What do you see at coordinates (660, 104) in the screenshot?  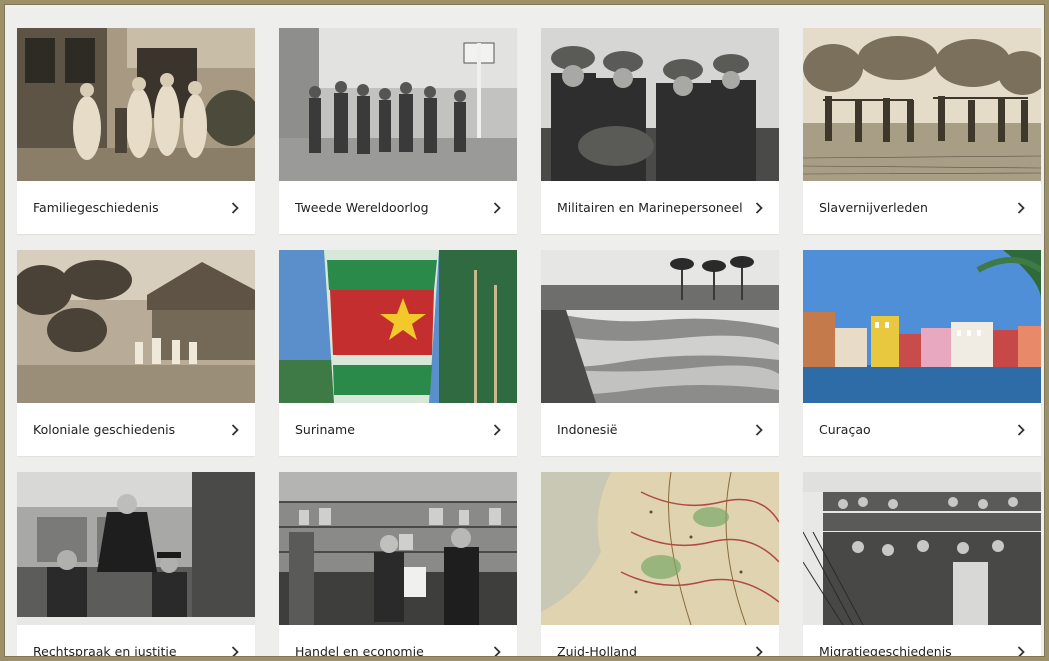 I see `helmeted-soldiers-photo` at bounding box center [660, 104].